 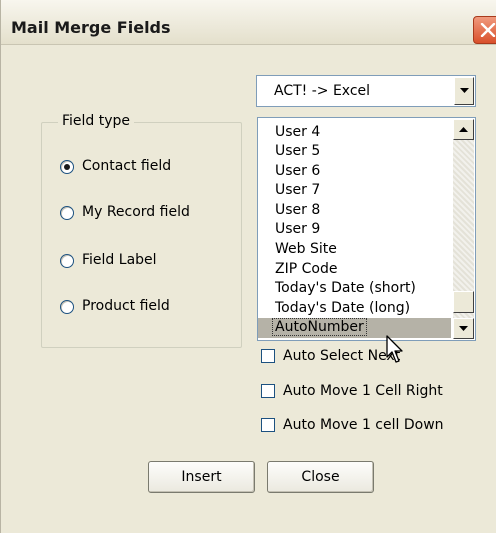 I want to click on window-close-button, so click(x=484, y=30).